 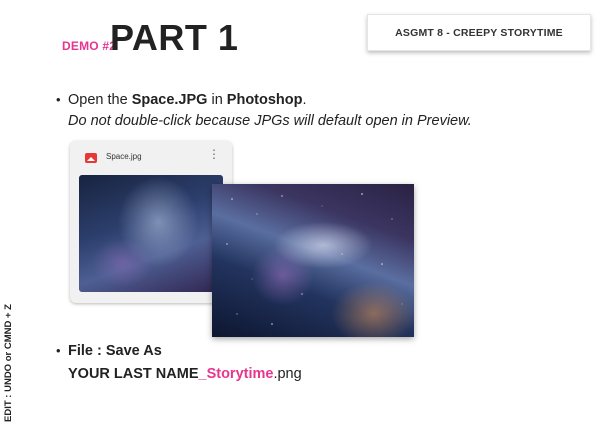 What do you see at coordinates (174, 37) in the screenshot?
I see `page-title: PART 1` at bounding box center [174, 37].